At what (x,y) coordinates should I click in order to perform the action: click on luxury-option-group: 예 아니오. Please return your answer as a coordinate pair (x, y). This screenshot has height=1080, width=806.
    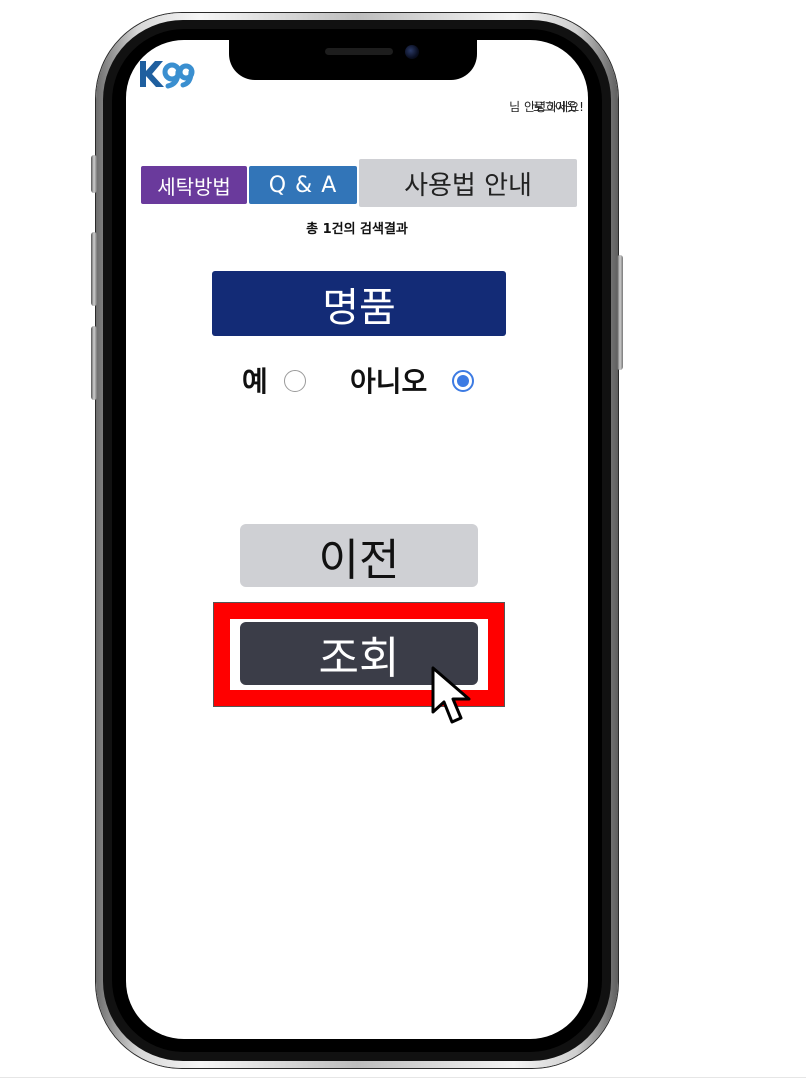
    Looking at the image, I should click on (357, 382).